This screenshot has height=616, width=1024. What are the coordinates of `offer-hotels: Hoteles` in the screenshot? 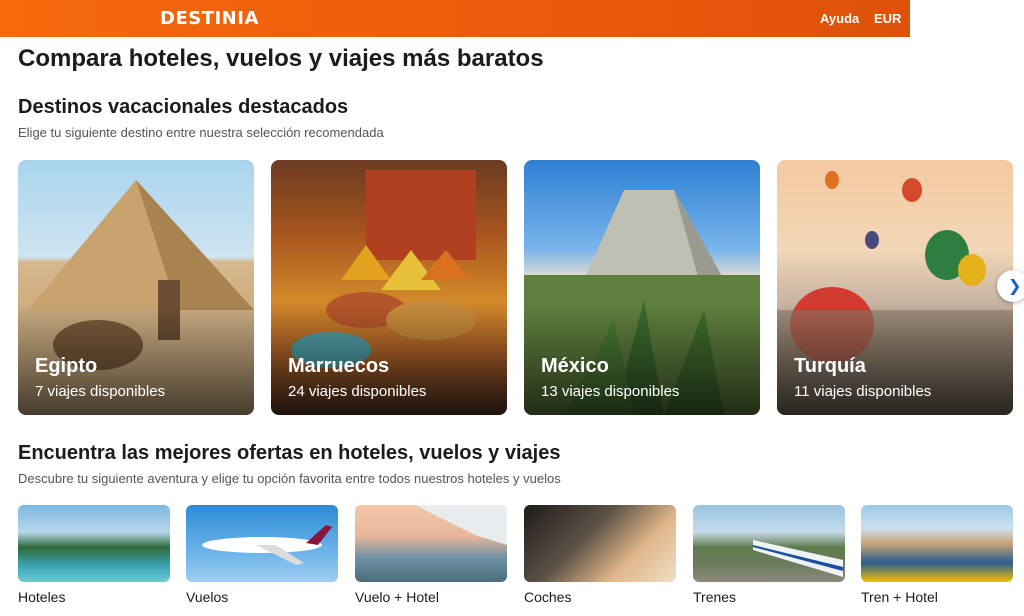 It's located at (94, 555).